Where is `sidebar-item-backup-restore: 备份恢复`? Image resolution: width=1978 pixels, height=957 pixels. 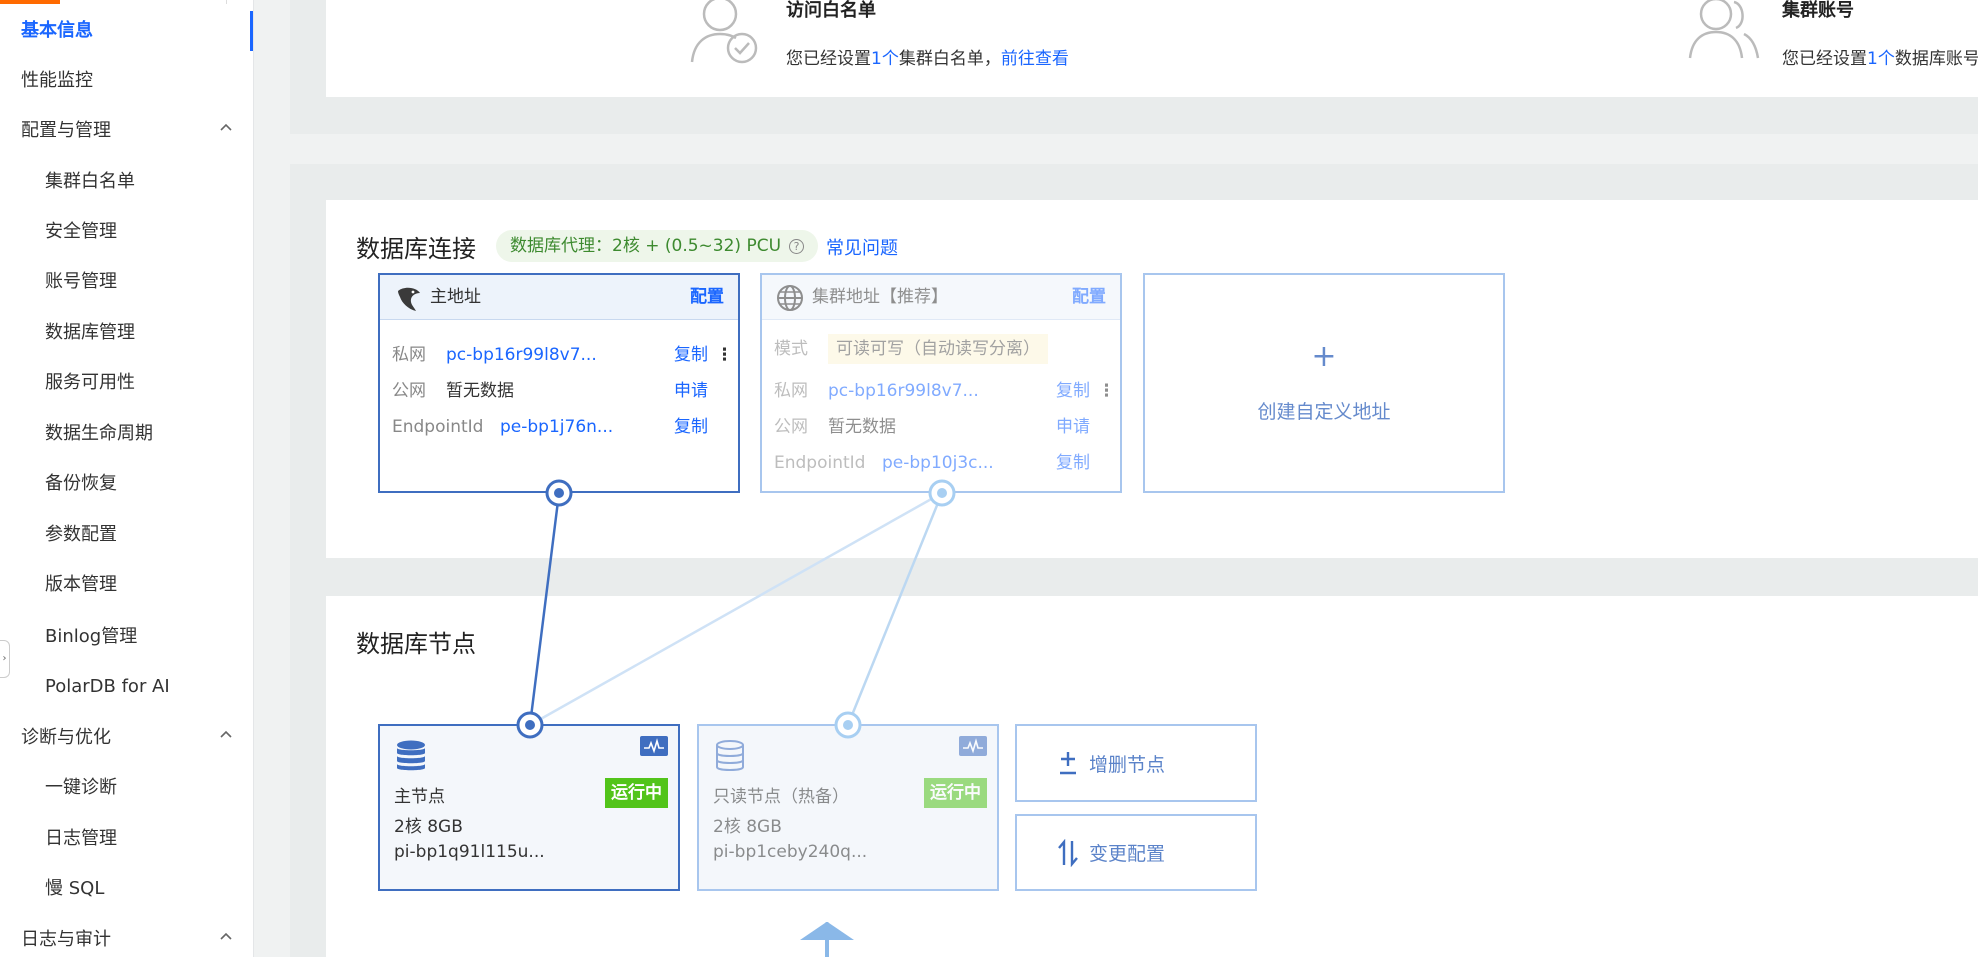 sidebar-item-backup-restore: 备份恢复 is located at coordinates (126, 484).